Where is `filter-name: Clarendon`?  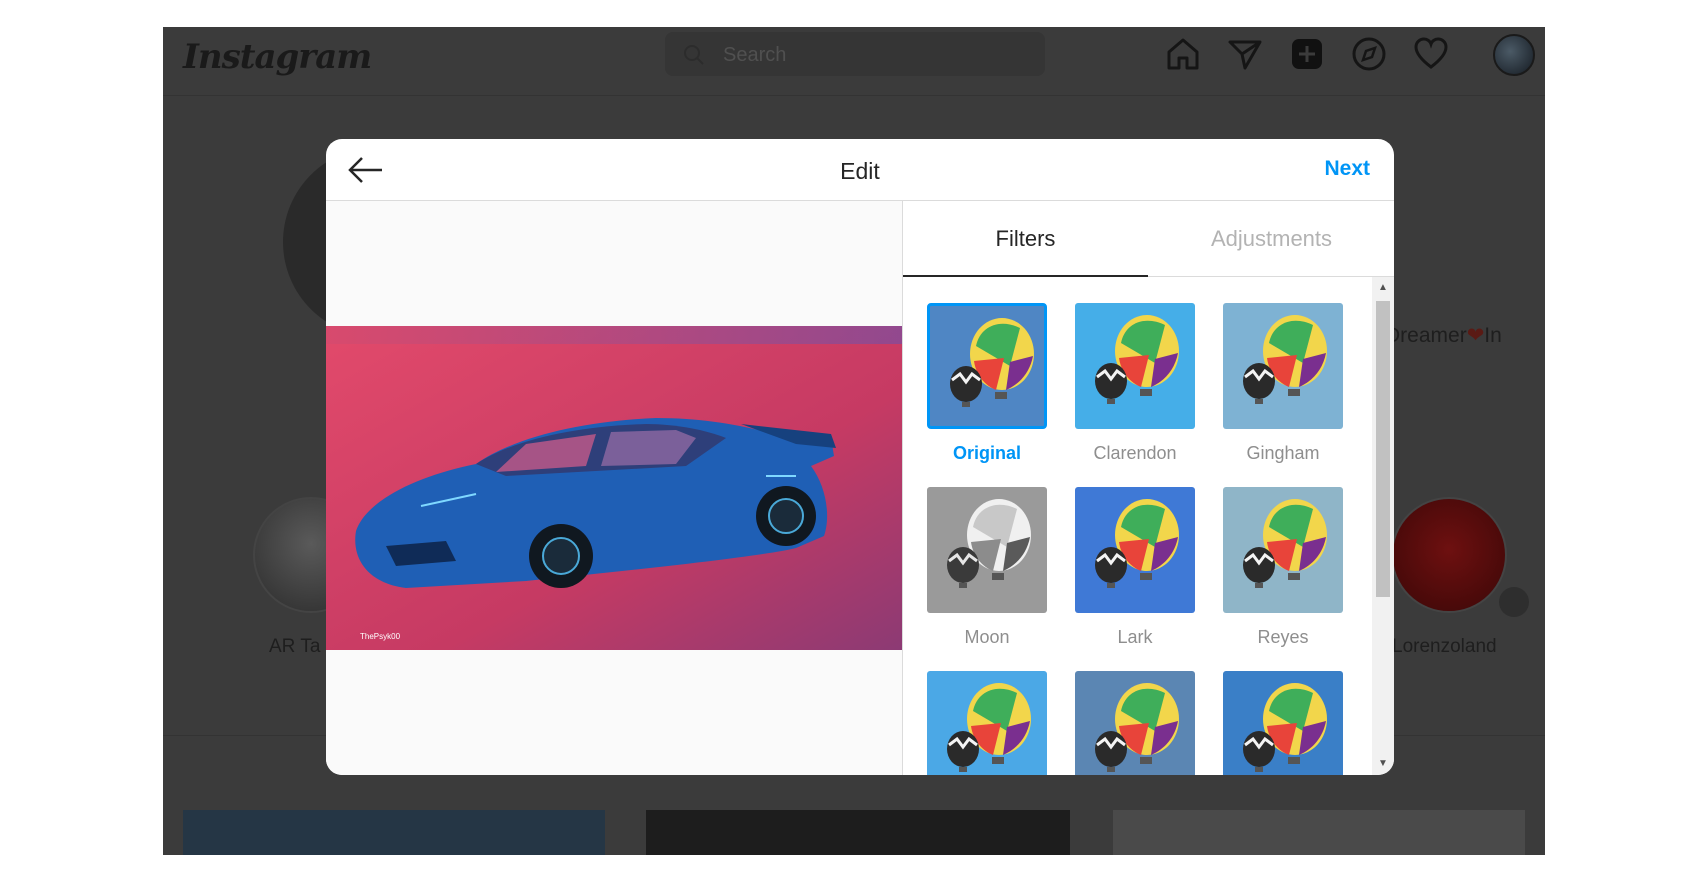 filter-name: Clarendon is located at coordinates (1135, 453).